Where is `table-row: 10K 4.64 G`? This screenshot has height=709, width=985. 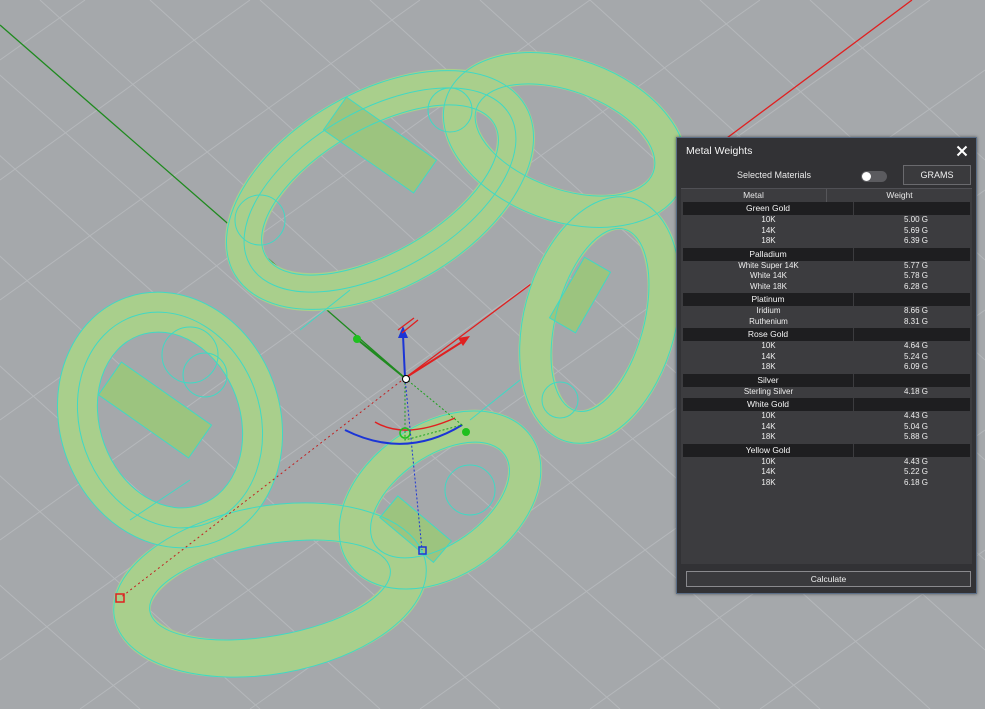
table-row: 10K 4.64 G is located at coordinates (826, 346).